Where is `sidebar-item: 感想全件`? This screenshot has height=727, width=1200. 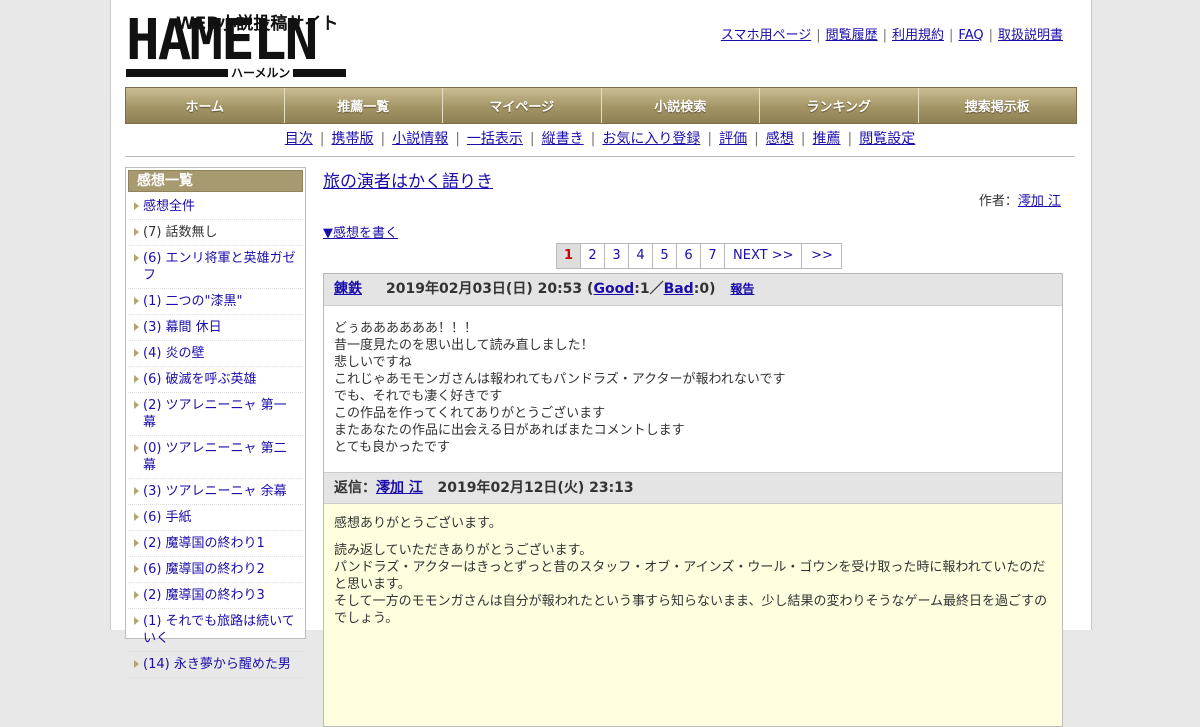 sidebar-item: 感想全件 is located at coordinates (215, 207).